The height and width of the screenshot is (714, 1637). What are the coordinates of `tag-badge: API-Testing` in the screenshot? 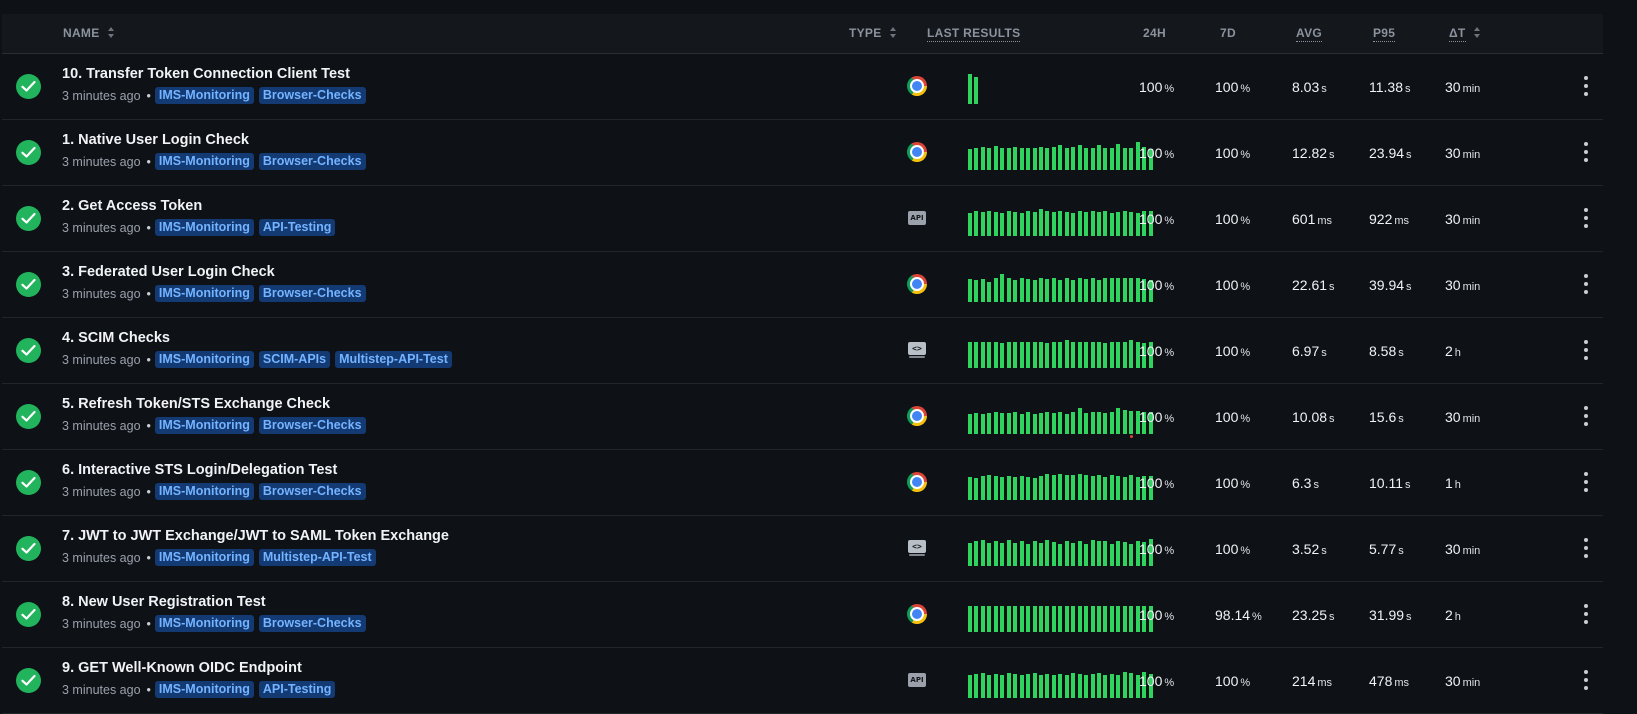 It's located at (297, 227).